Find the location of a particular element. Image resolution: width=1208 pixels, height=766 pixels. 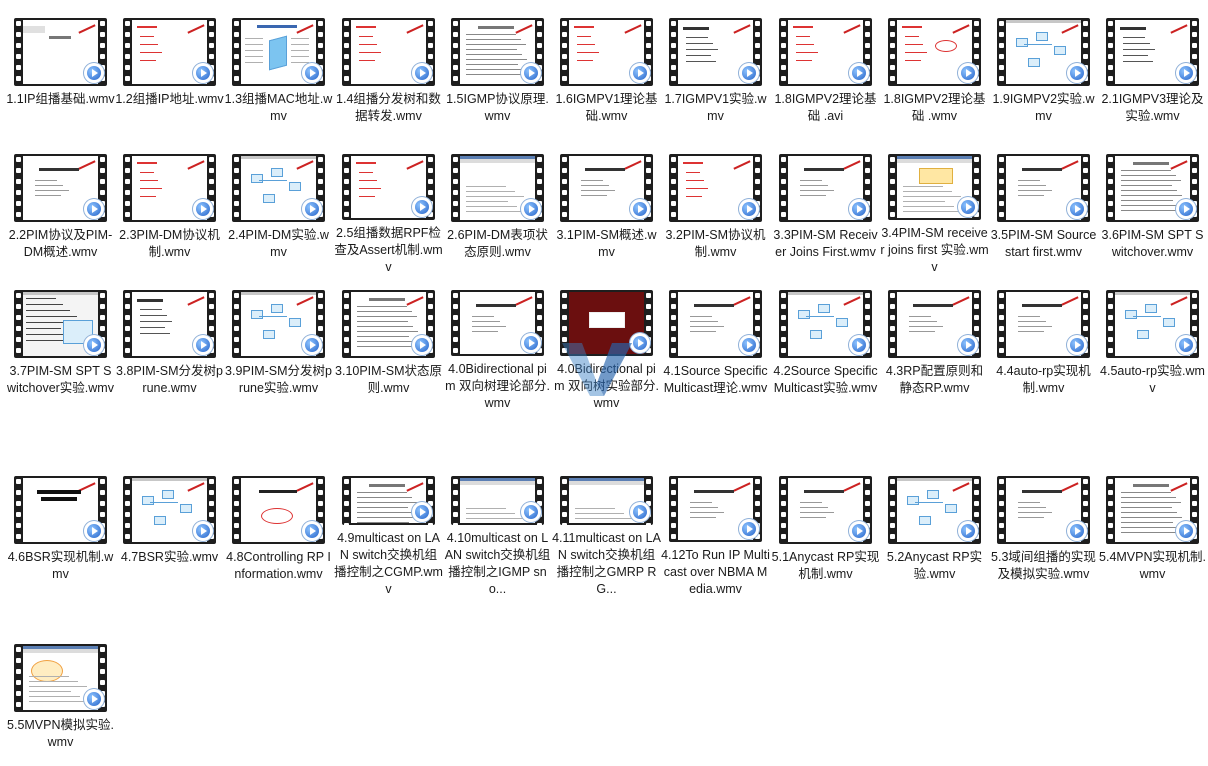

file-item: 2.6PIM-DM表项状态原则.wmv is located at coordinates (497, 208).